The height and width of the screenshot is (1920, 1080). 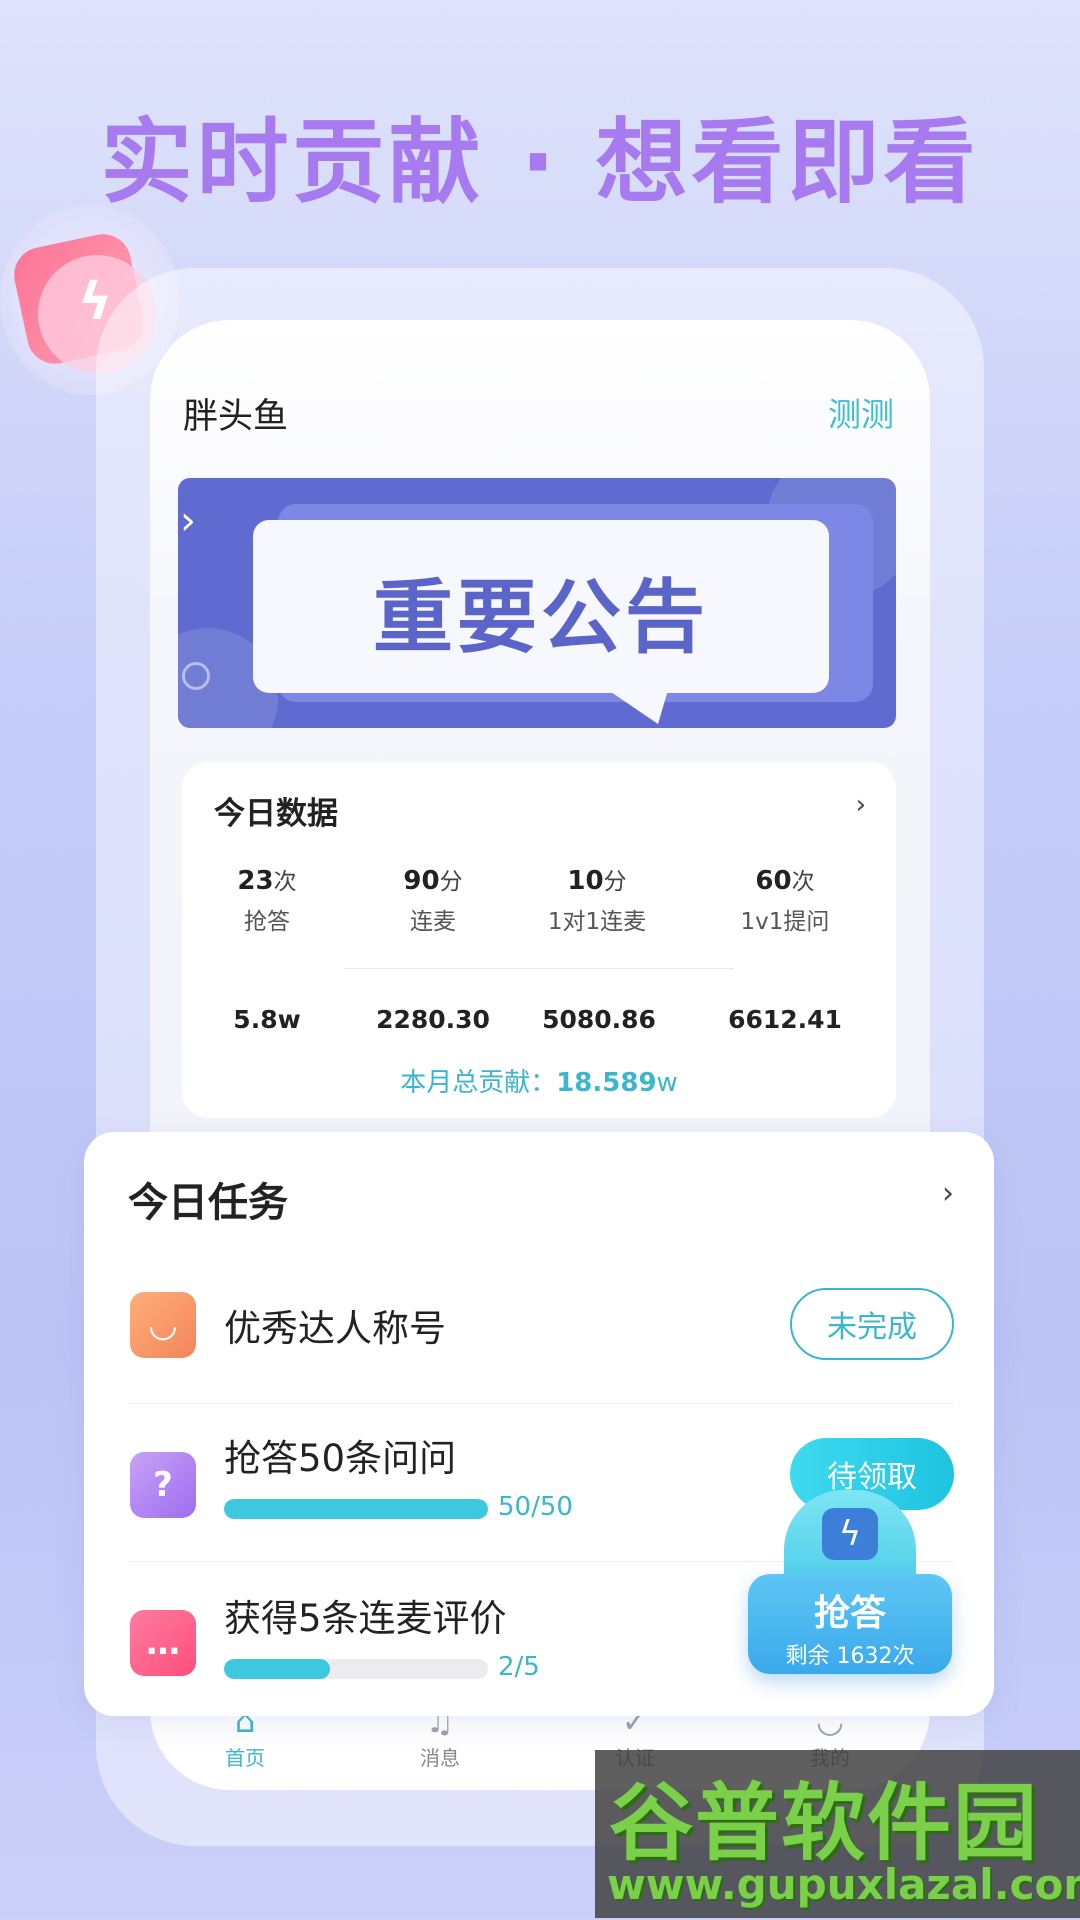 I want to click on task-row: ◡ 优秀达人称号 未完成, so click(x=541, y=1325).